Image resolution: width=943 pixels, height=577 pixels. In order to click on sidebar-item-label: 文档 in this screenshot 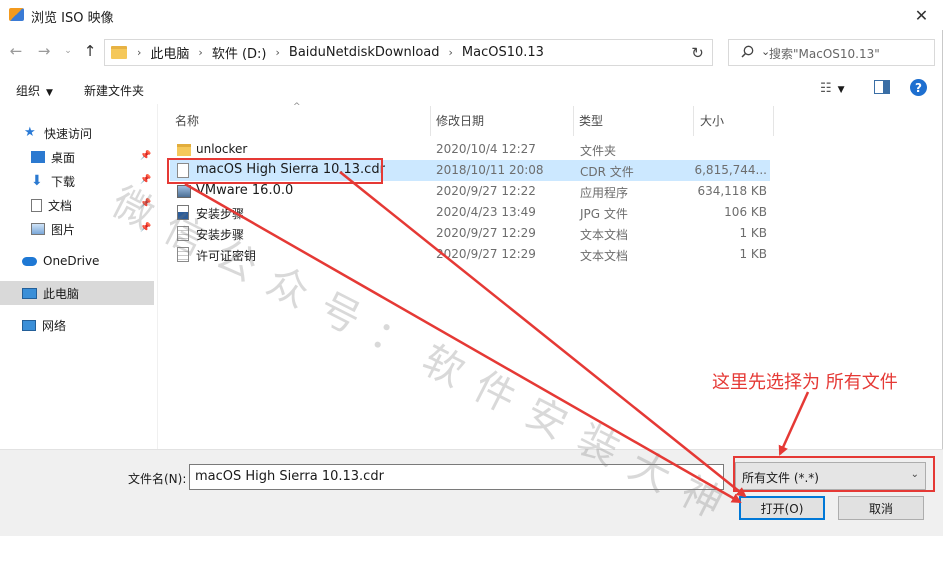, I will do `click(60, 205)`.